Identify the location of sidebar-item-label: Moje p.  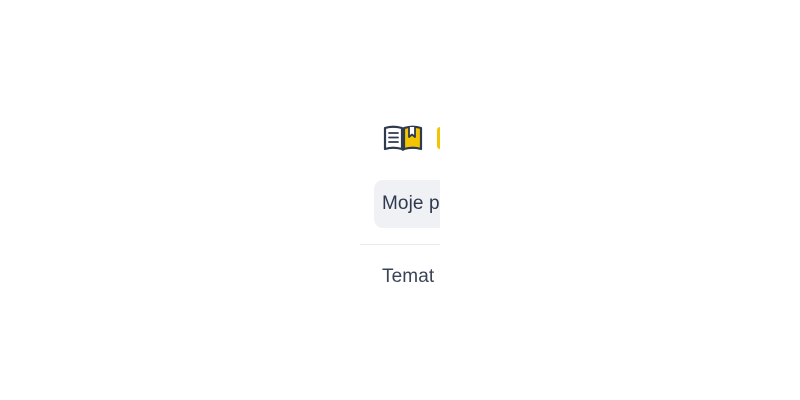
(411, 203).